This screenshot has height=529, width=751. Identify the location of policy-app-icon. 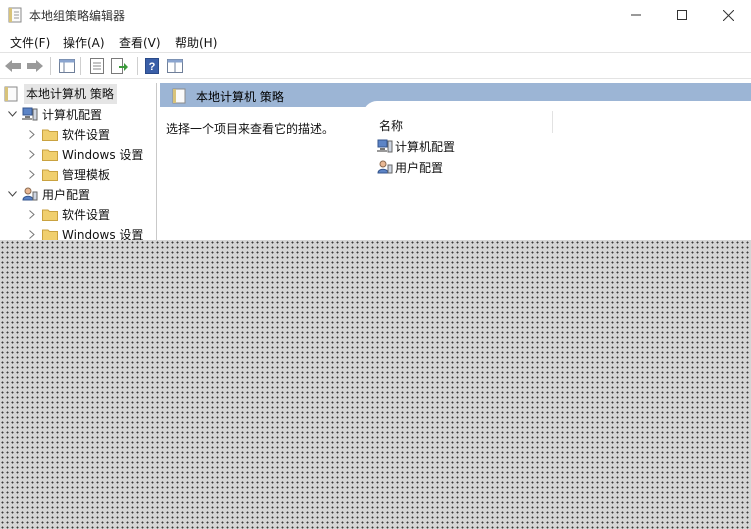
(15, 15).